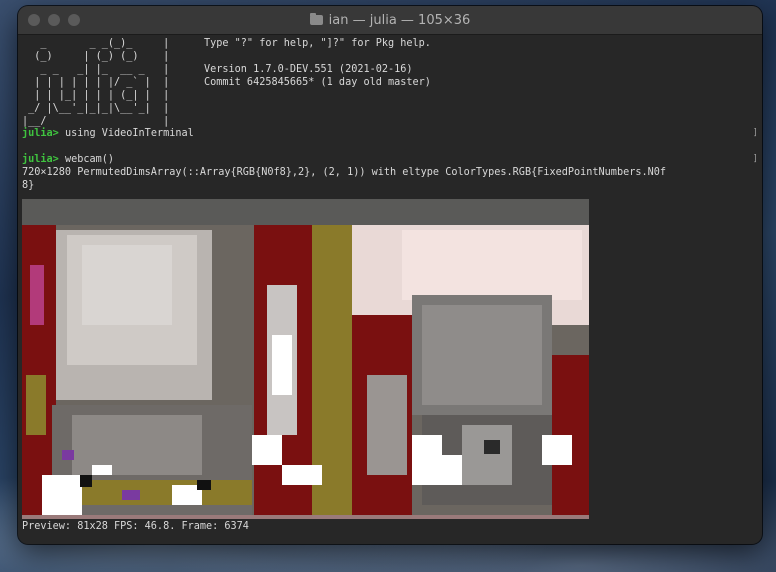 Image resolution: width=776 pixels, height=572 pixels. I want to click on command-text: webcam(), so click(89, 159).